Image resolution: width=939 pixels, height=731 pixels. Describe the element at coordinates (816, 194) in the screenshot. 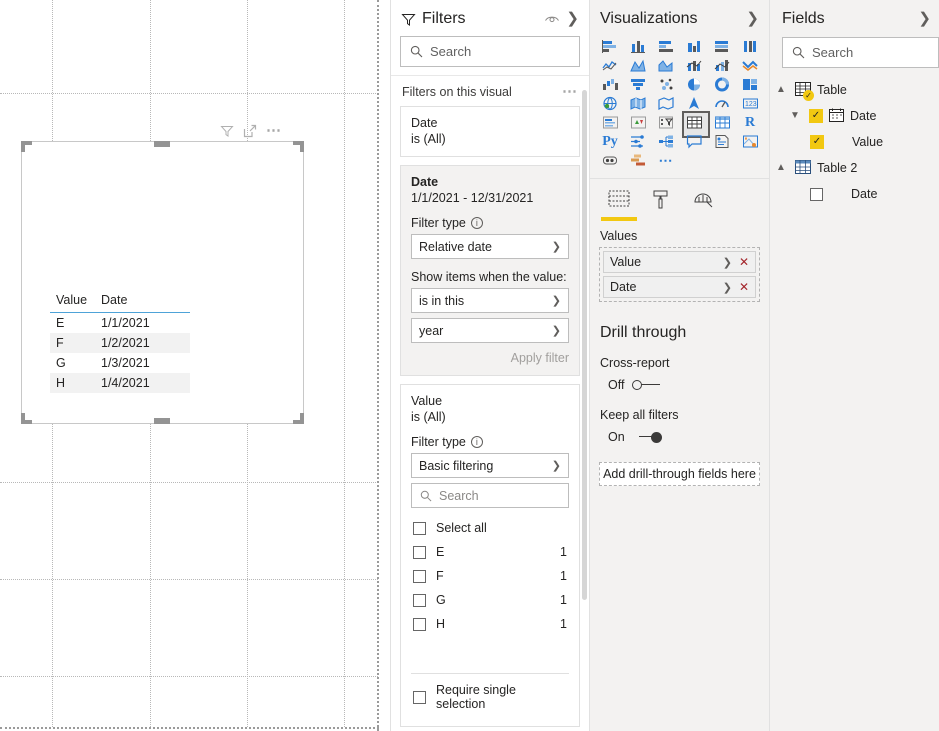

I see `field-checkbox-unchecked` at that location.